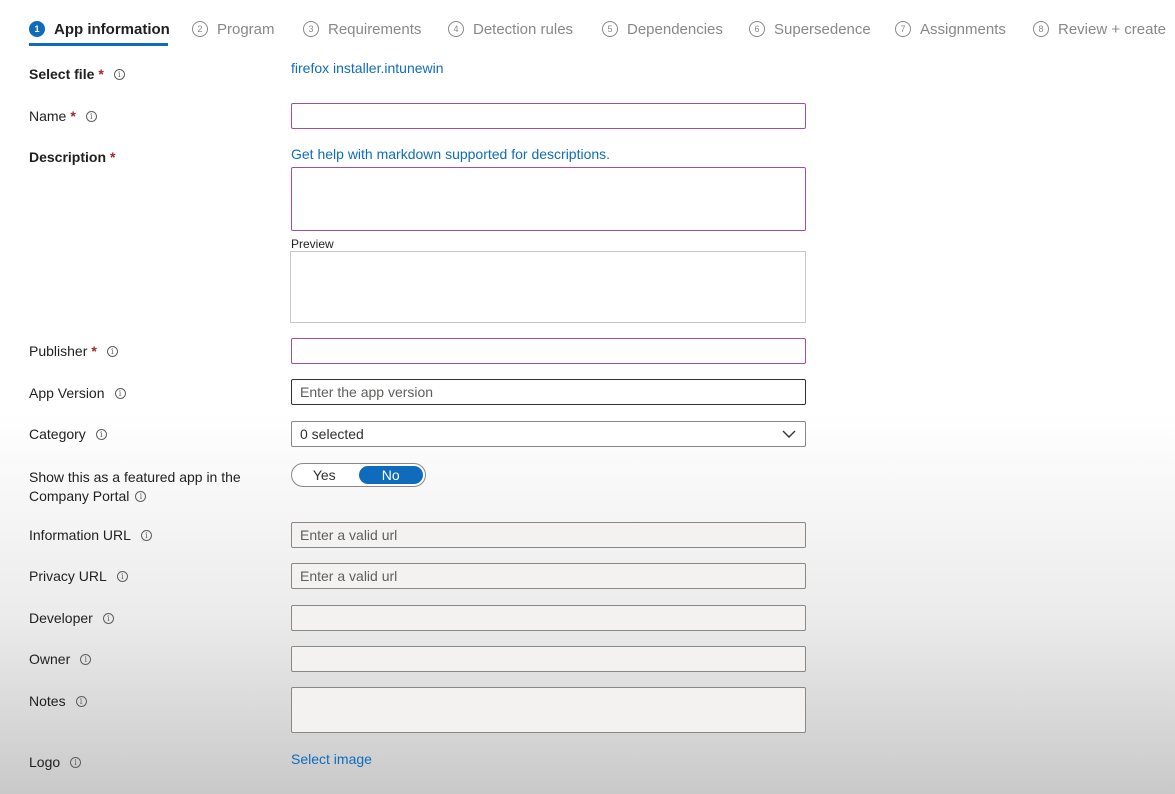 Image resolution: width=1175 pixels, height=794 pixels. What do you see at coordinates (331, 759) in the screenshot?
I see `select-image-link: Select image` at bounding box center [331, 759].